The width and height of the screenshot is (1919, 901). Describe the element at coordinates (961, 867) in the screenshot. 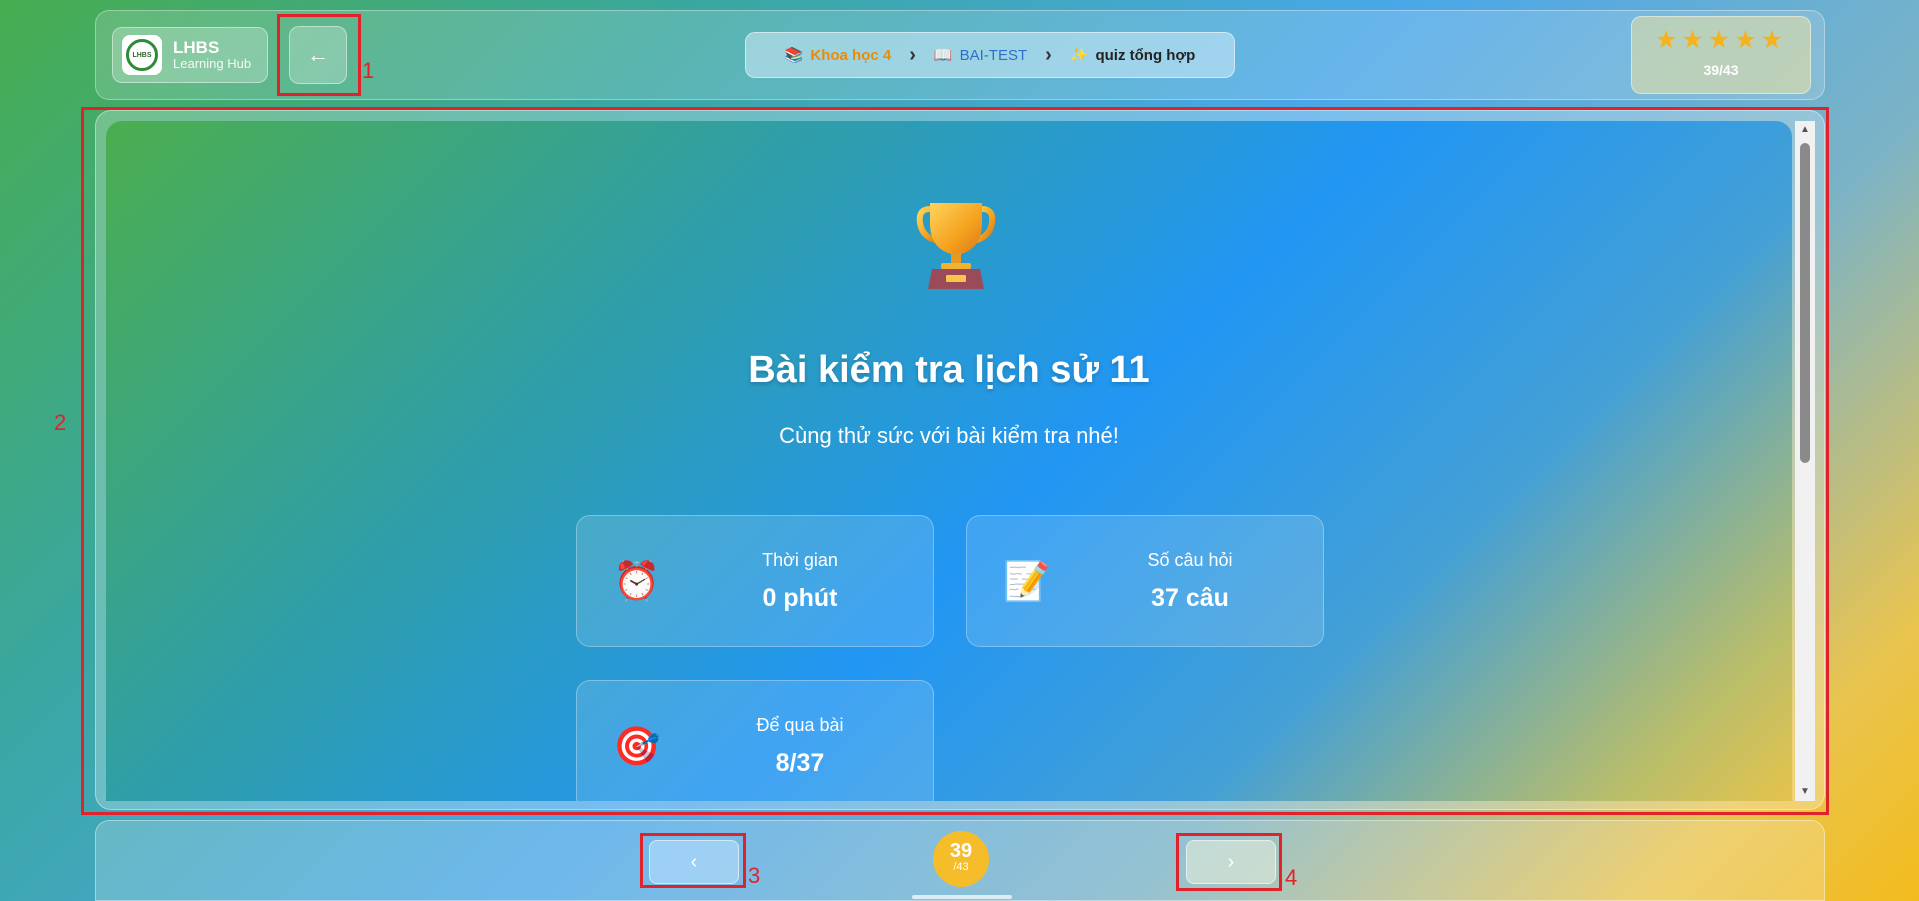

I see `page-total: /43` at that location.